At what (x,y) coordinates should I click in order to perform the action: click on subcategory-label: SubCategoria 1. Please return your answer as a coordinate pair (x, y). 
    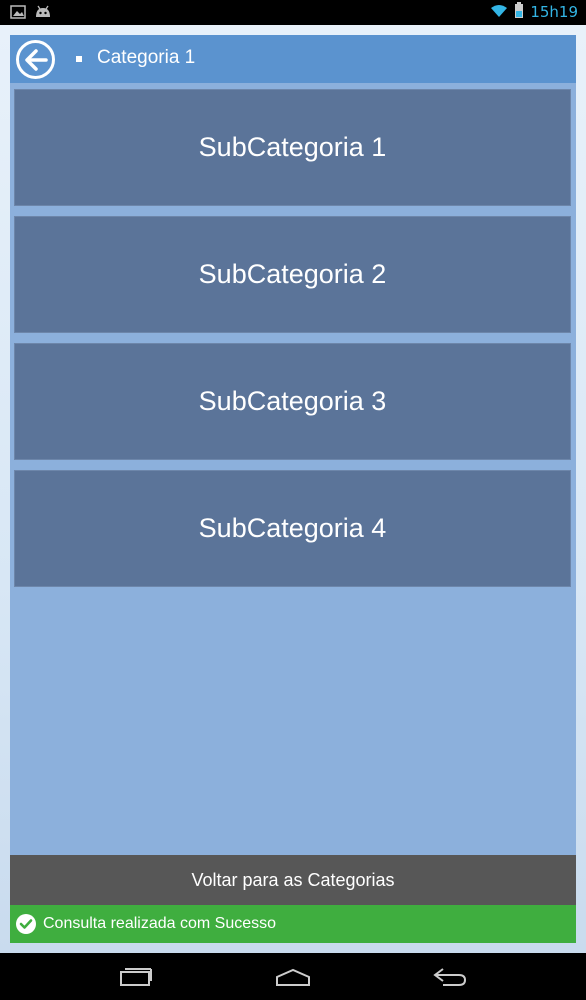
    Looking at the image, I should click on (292, 147).